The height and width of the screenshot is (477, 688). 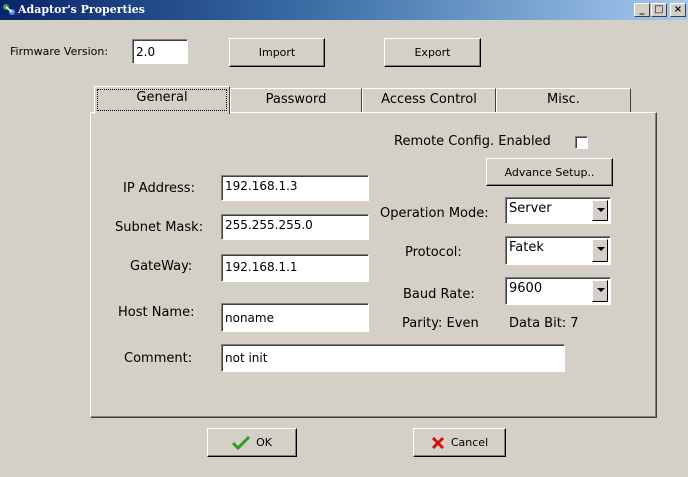 What do you see at coordinates (558, 250) in the screenshot?
I see `protocol-select: Fatek` at bounding box center [558, 250].